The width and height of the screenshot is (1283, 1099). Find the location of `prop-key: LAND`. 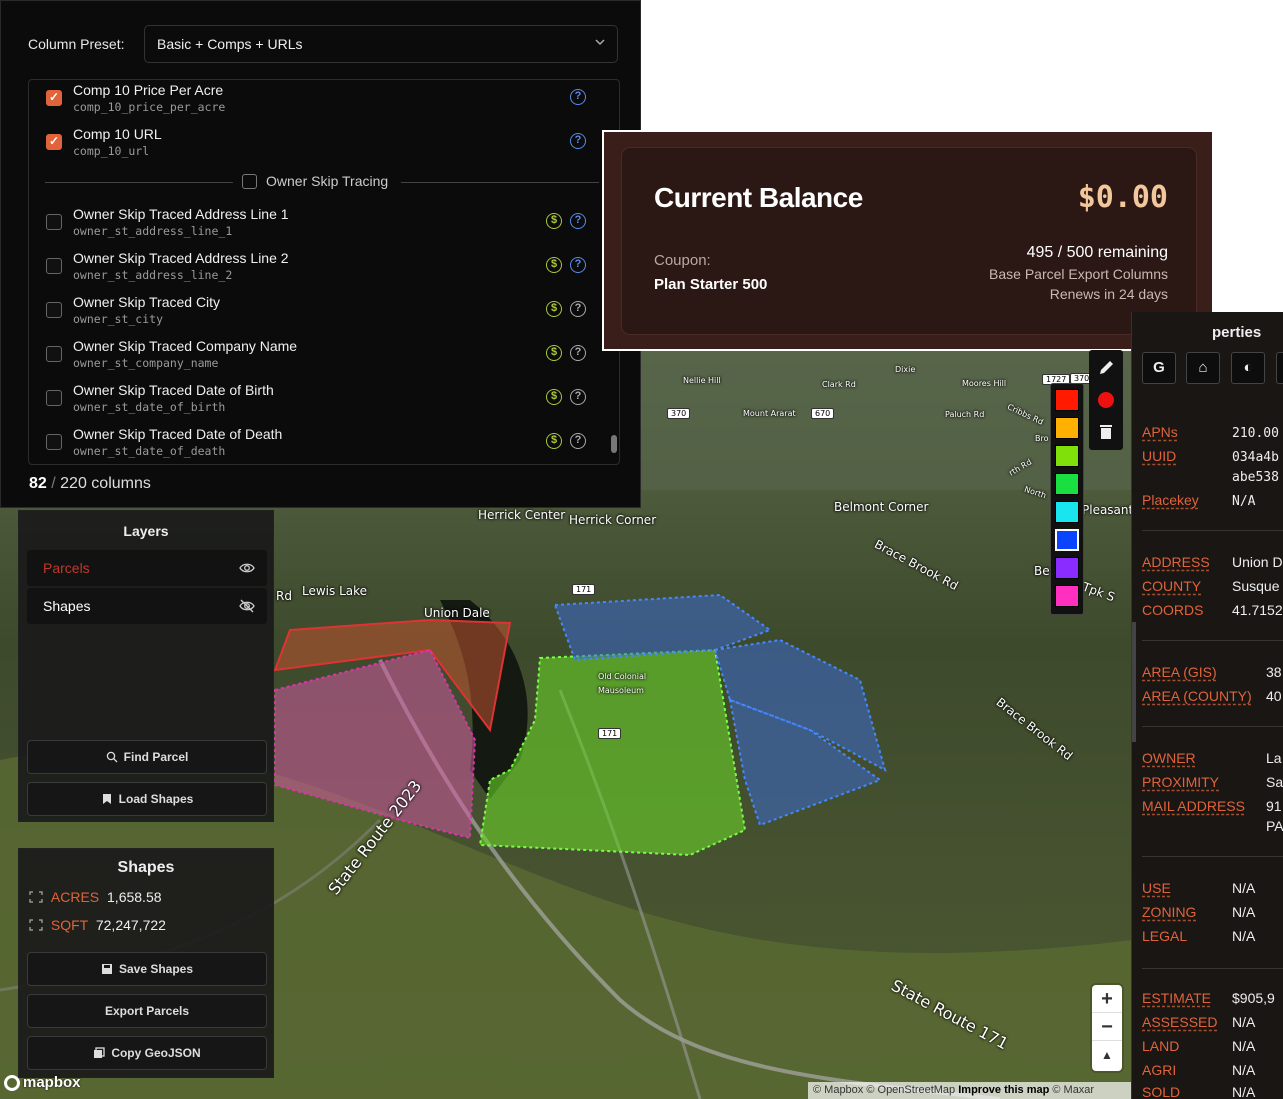

prop-key: LAND is located at coordinates (1161, 1046).